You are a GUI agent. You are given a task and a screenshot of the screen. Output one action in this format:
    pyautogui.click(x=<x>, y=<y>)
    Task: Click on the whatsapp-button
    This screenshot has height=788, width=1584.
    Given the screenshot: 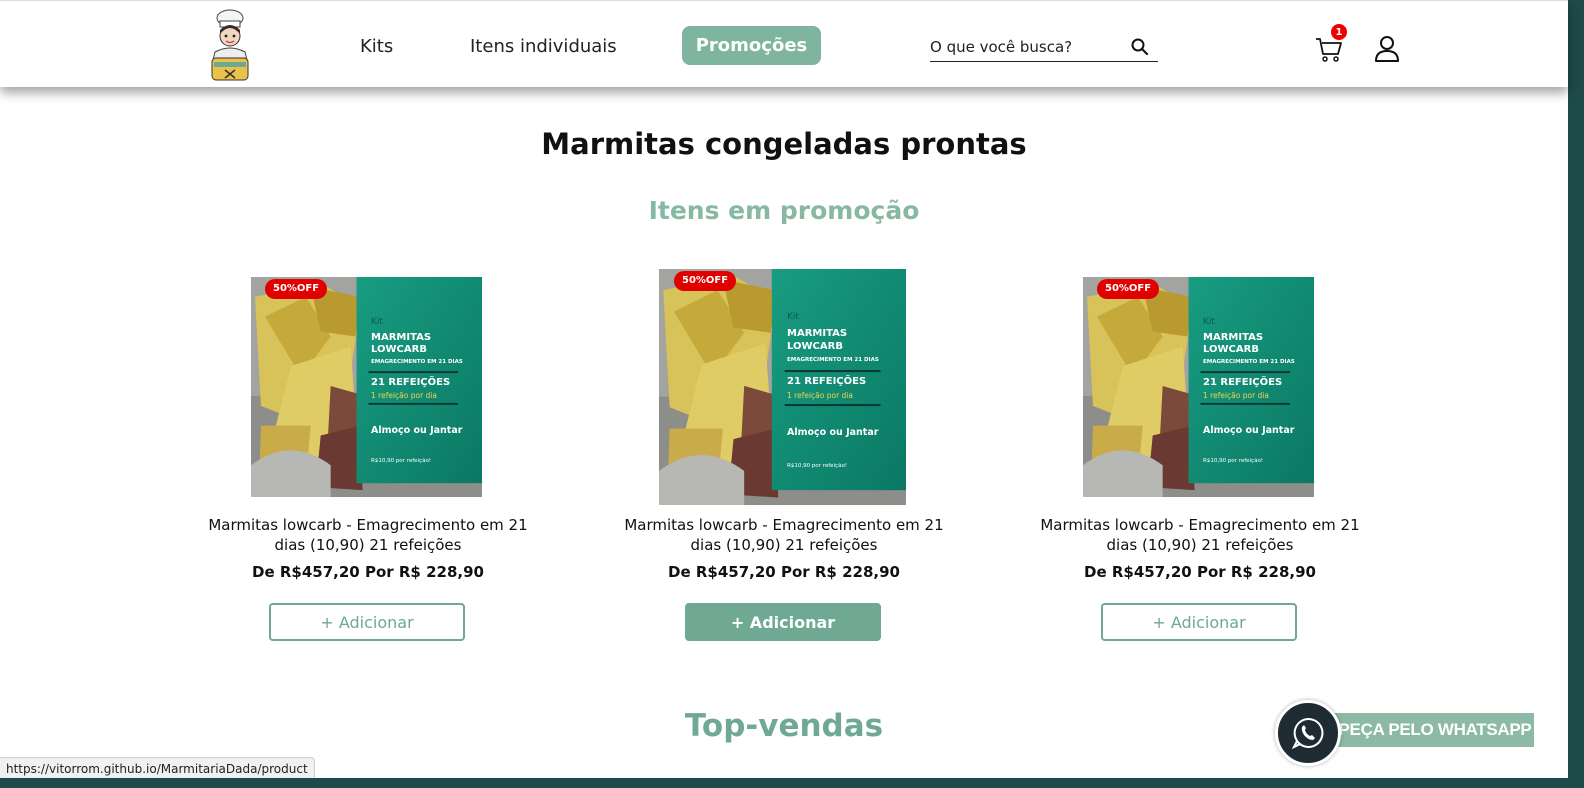 What is the action you would take?
    pyautogui.click(x=1308, y=733)
    